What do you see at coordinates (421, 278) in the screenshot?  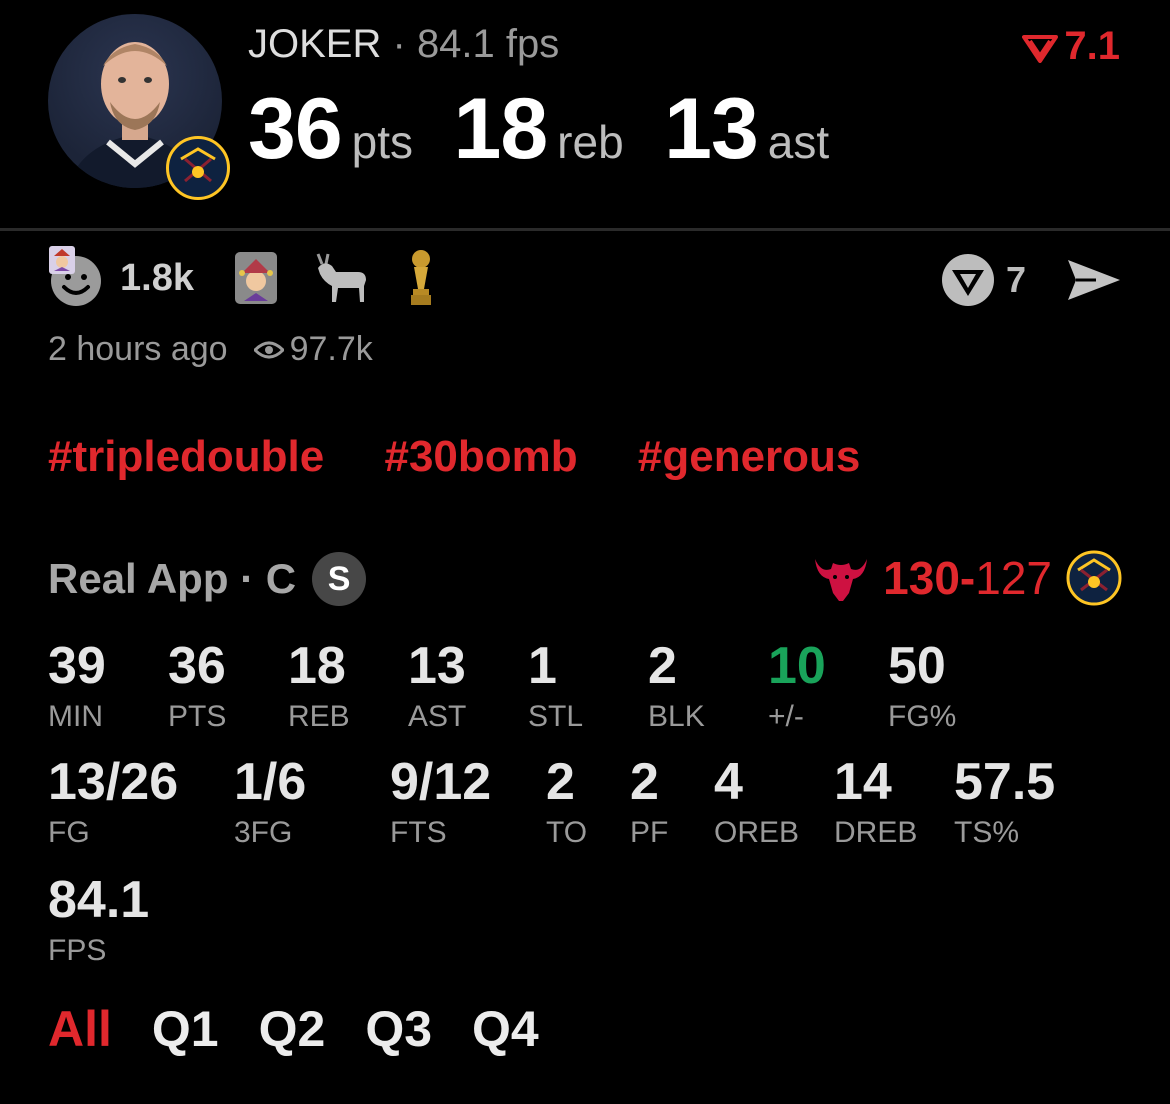 I see `trophy-icon` at bounding box center [421, 278].